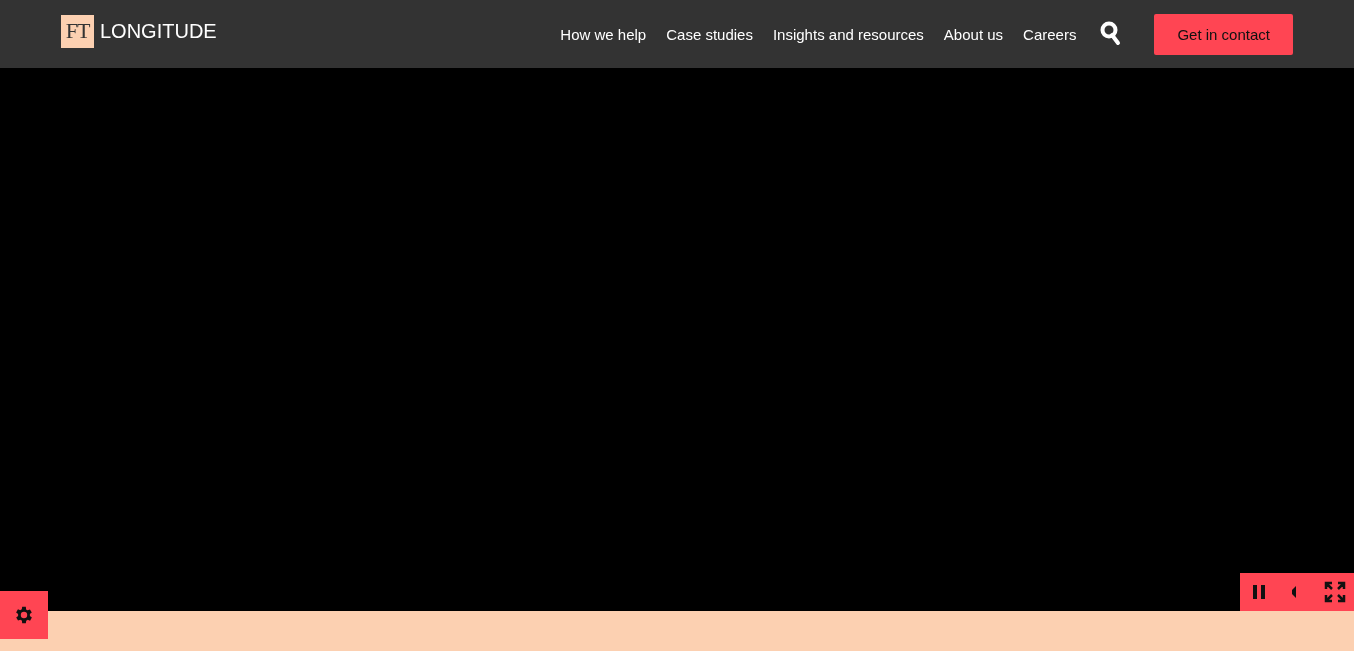  I want to click on nav-link: How we help, so click(603, 34).